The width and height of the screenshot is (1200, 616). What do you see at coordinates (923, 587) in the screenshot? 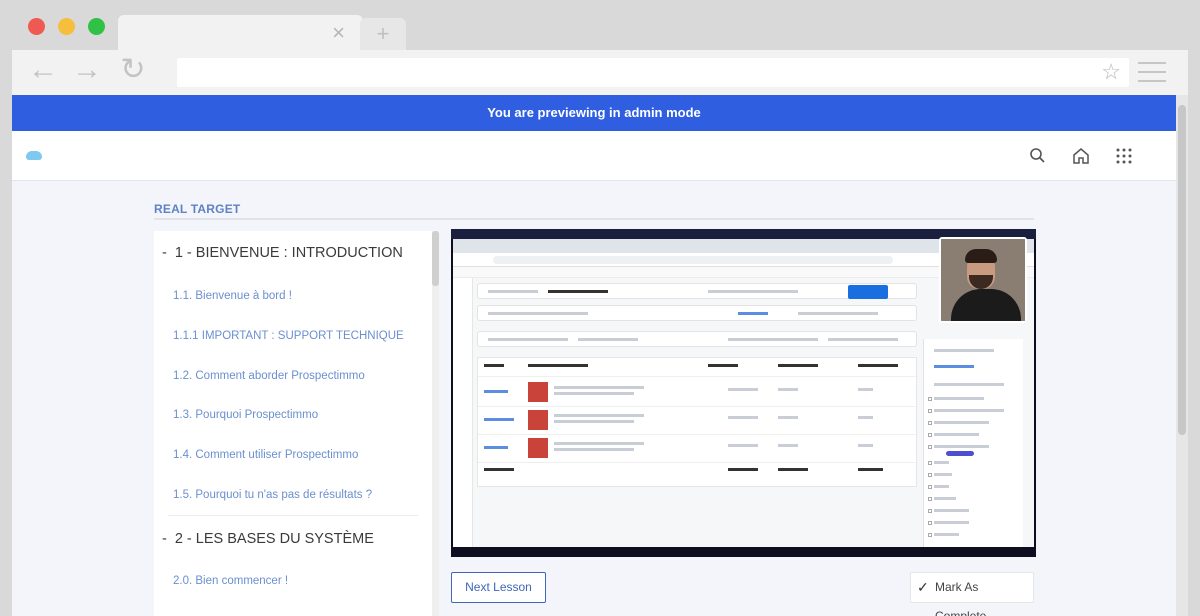
I see `checkmark-icon: ✓` at bounding box center [923, 587].